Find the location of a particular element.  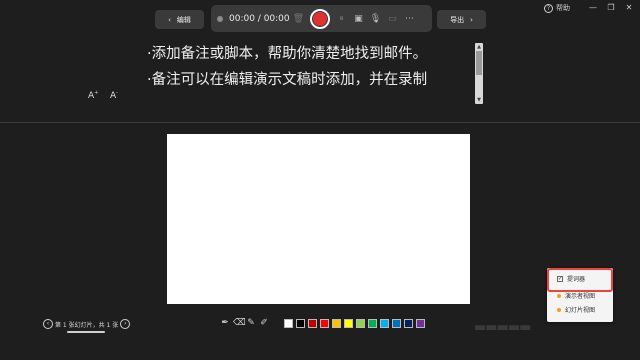

font-decrease-button: A- is located at coordinates (114, 95).